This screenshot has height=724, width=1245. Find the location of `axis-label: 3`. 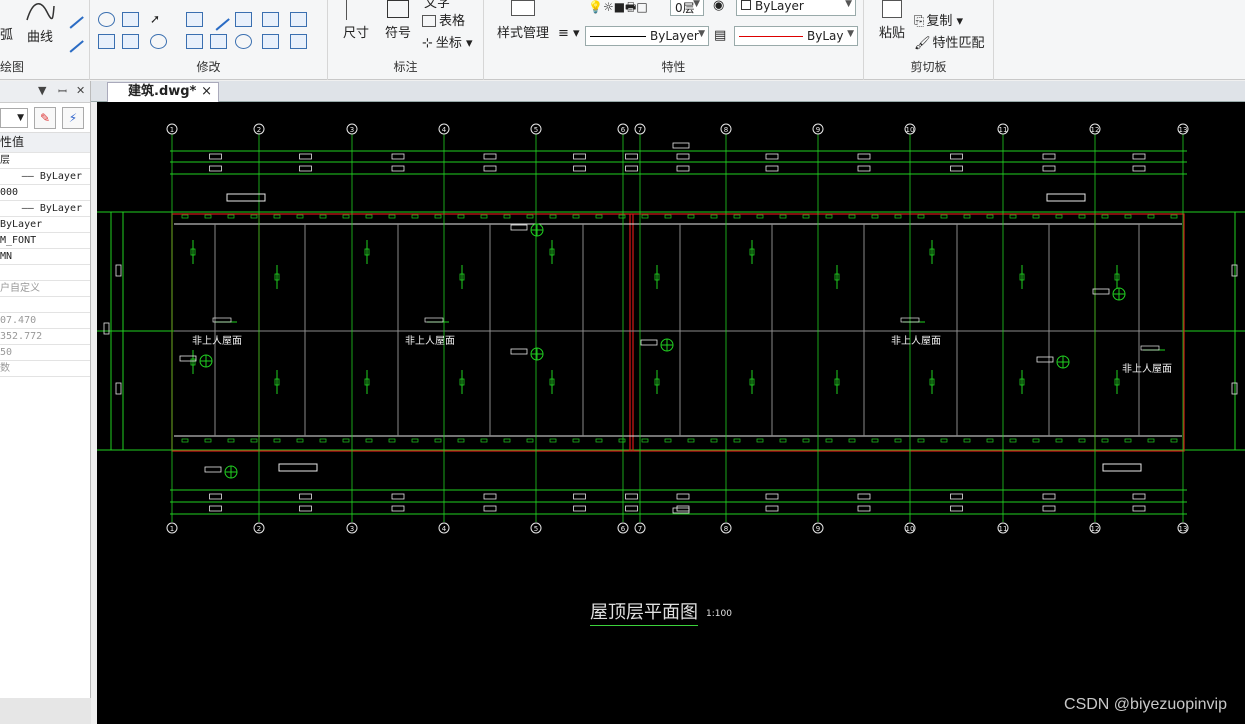

axis-label: 3 is located at coordinates (352, 529).